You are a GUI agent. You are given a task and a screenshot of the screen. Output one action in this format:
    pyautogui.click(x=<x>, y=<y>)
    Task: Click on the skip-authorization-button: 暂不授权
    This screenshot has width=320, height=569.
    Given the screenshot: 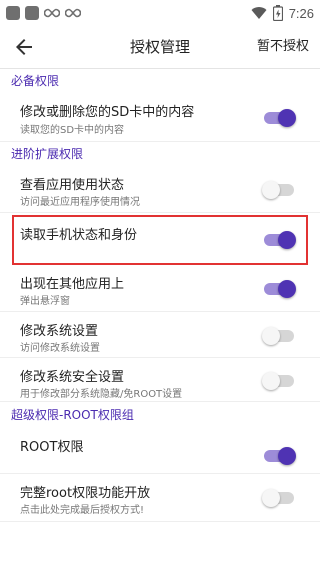 What is the action you would take?
    pyautogui.click(x=283, y=47)
    